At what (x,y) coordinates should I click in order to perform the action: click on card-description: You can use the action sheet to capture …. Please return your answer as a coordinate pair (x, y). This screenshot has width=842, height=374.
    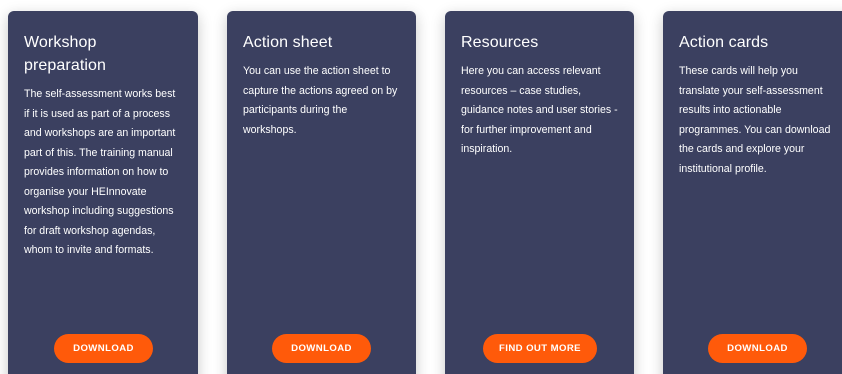
    Looking at the image, I should click on (320, 100).